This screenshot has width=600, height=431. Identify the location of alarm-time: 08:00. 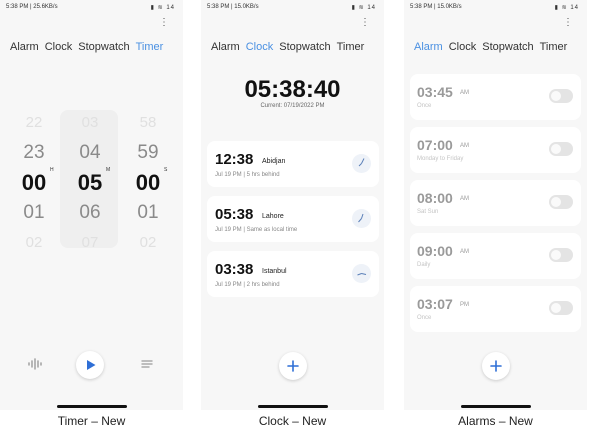
(435, 198).